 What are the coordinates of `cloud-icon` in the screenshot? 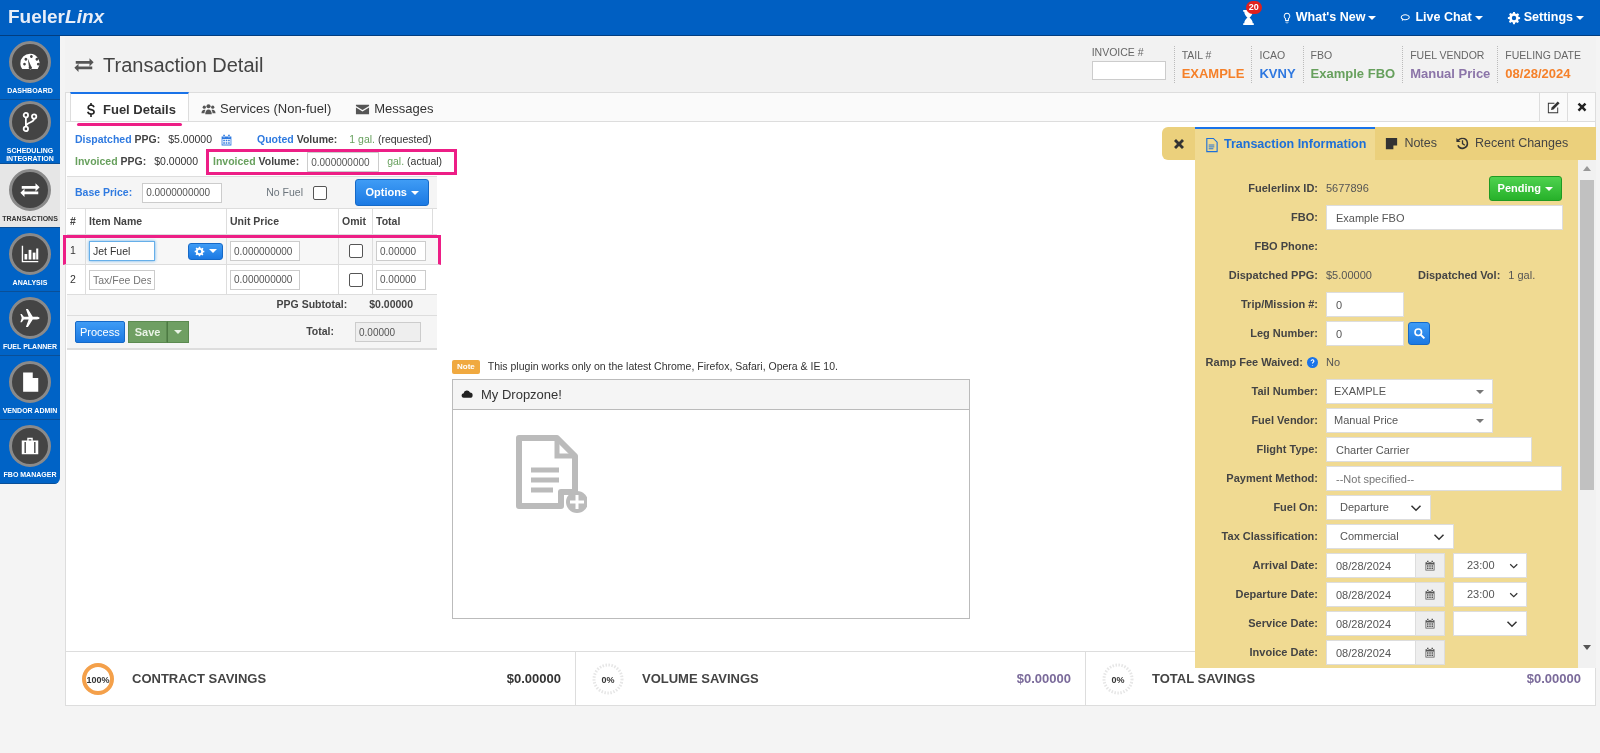 It's located at (467, 394).